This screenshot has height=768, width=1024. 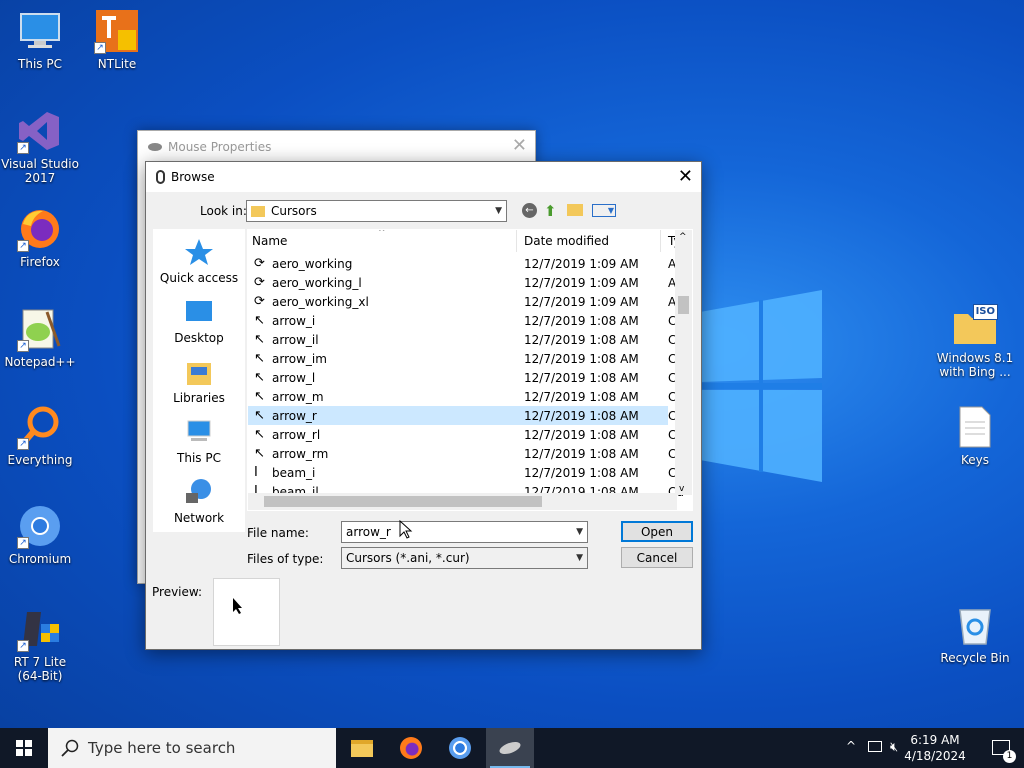 What do you see at coordinates (683, 362) in the screenshot?
I see `vertical-scrollbar: ^ v` at bounding box center [683, 362].